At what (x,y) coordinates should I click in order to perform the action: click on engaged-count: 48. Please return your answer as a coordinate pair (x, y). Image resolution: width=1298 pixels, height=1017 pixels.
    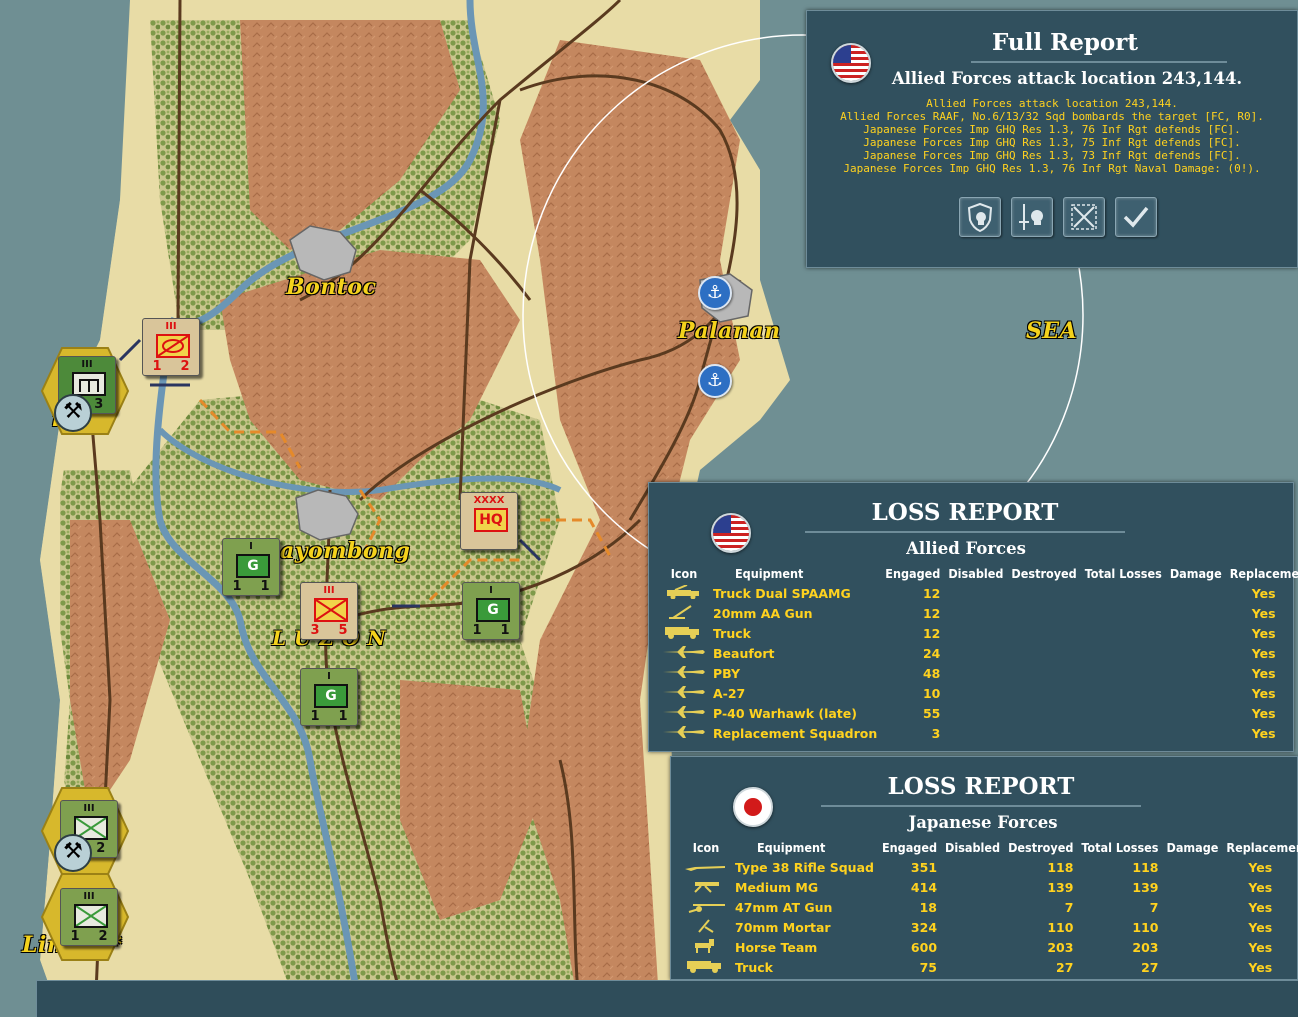
    Looking at the image, I should click on (931, 673).